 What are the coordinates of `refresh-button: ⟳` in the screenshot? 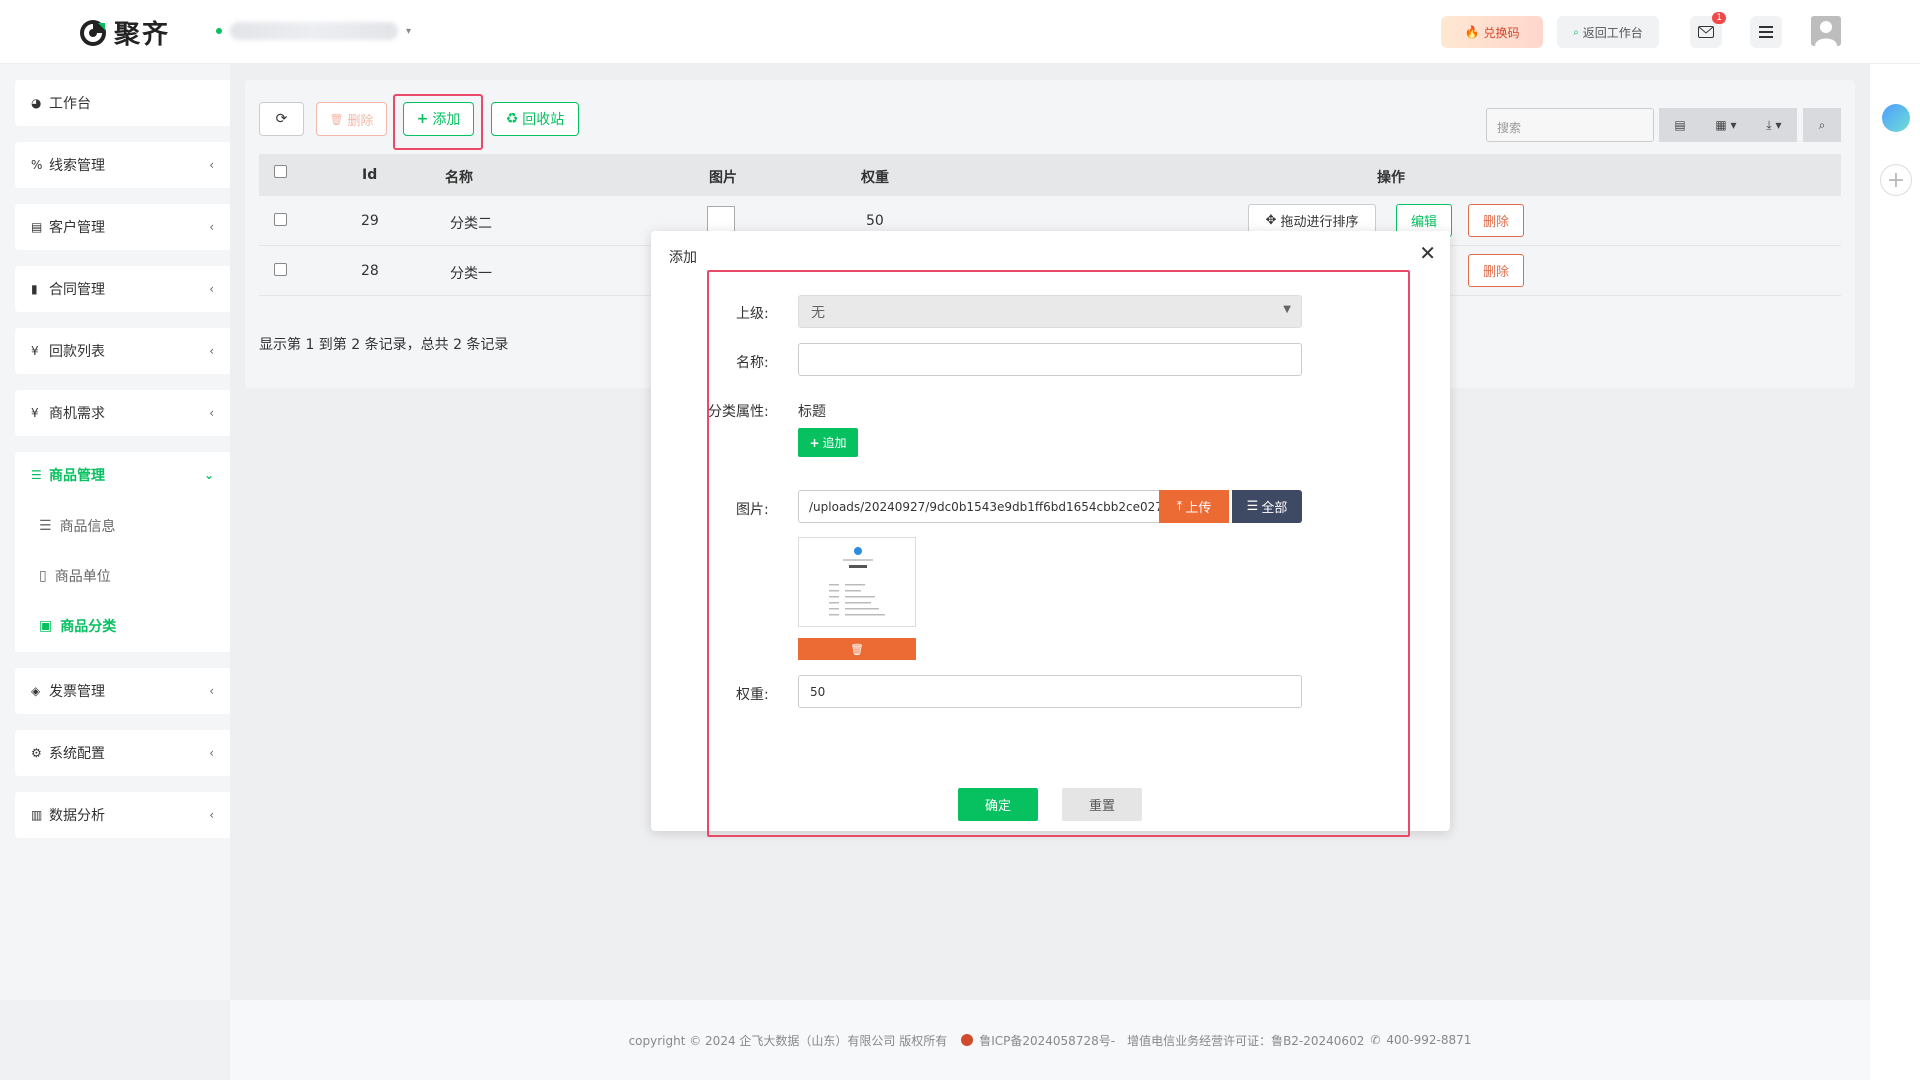 It's located at (281, 119).